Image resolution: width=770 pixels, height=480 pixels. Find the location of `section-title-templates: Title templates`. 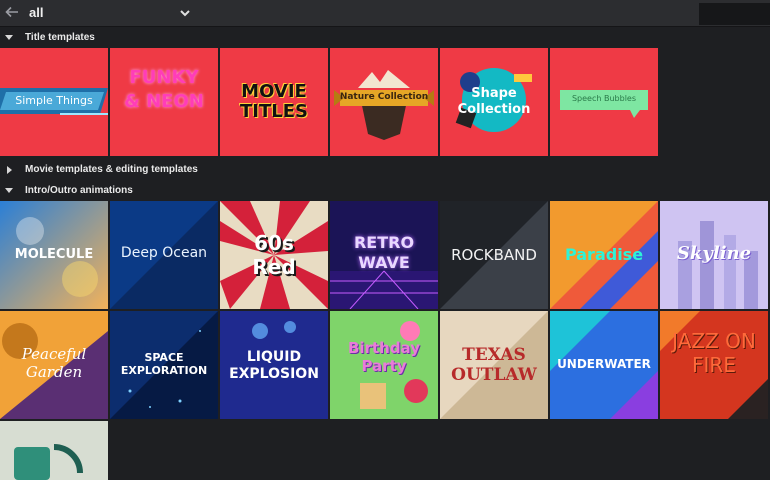

section-title-templates: Title templates is located at coordinates (385, 38).